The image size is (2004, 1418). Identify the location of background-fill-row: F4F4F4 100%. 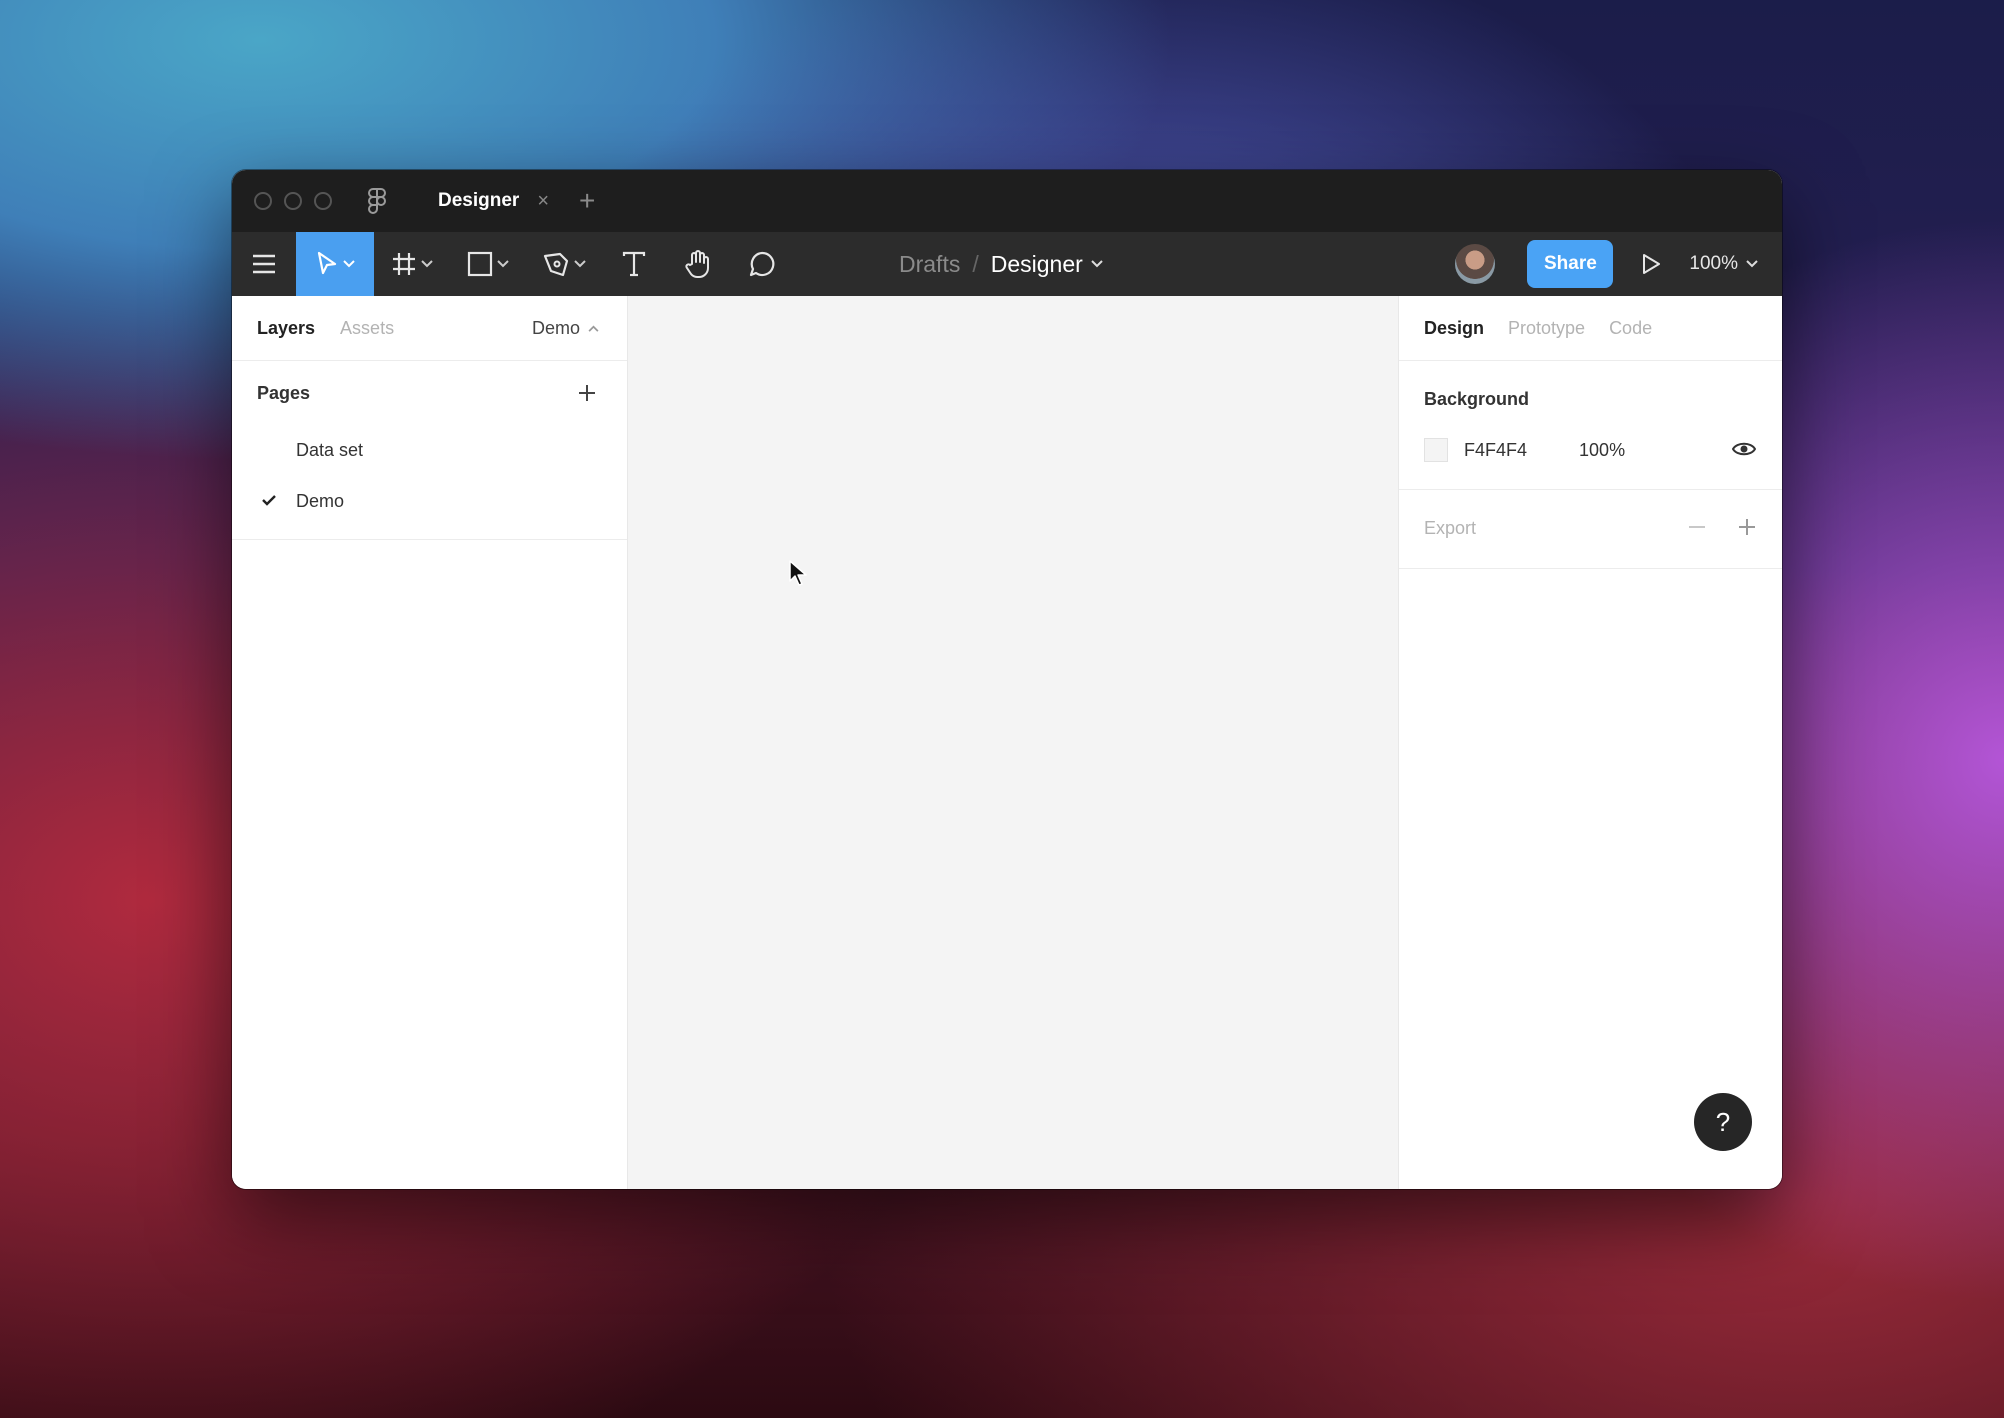
(1524, 450).